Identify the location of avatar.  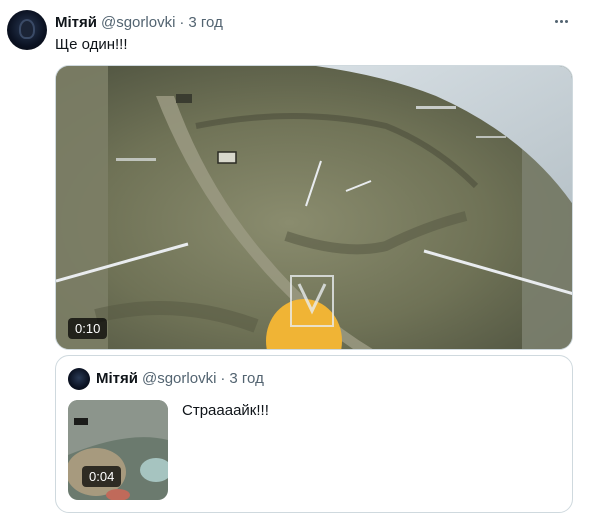
(27, 30).